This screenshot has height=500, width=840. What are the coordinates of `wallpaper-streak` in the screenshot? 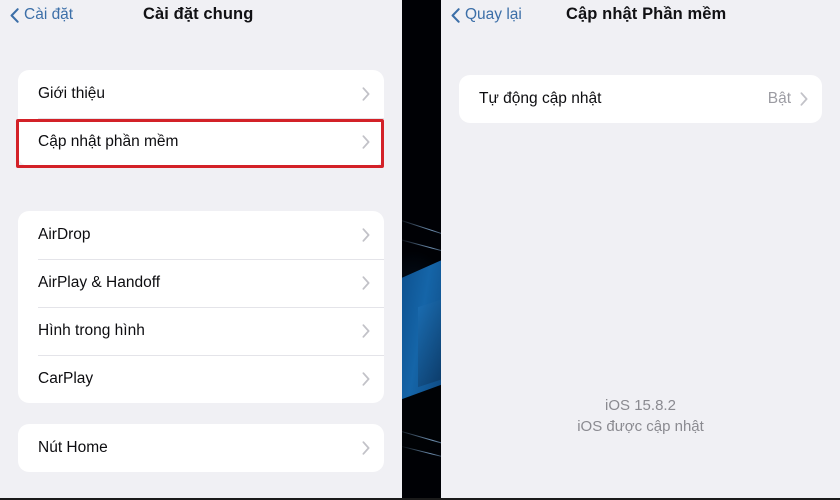 It's located at (421, 228).